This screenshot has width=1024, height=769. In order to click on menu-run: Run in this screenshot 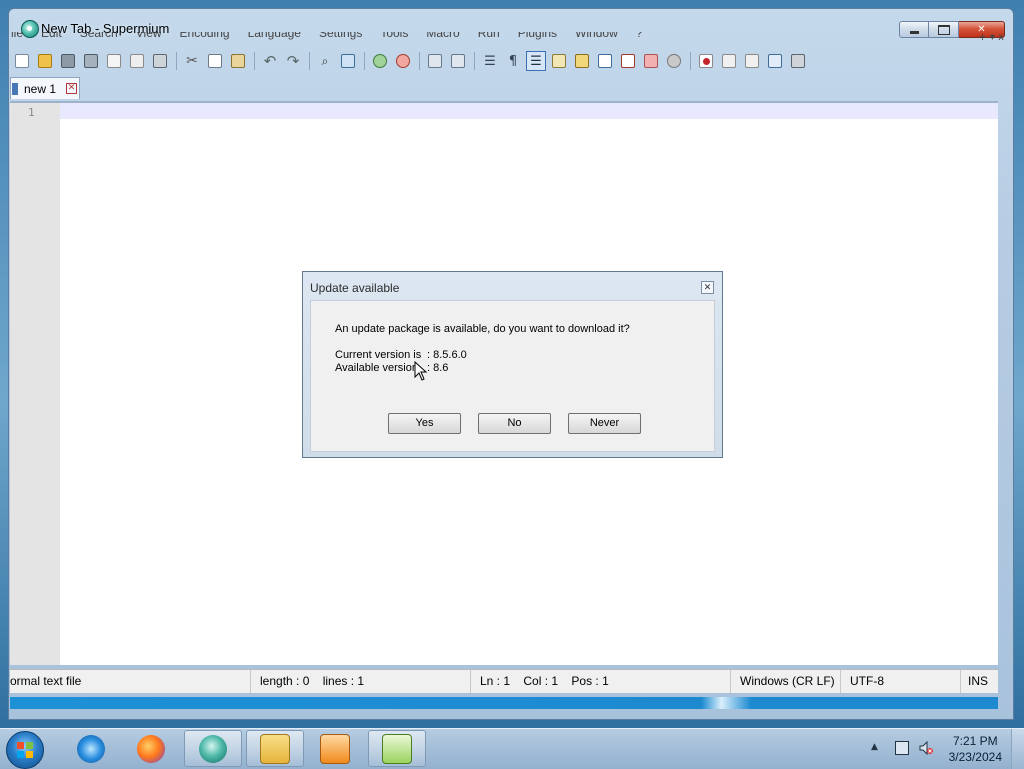, I will do `click(489, 39)`.